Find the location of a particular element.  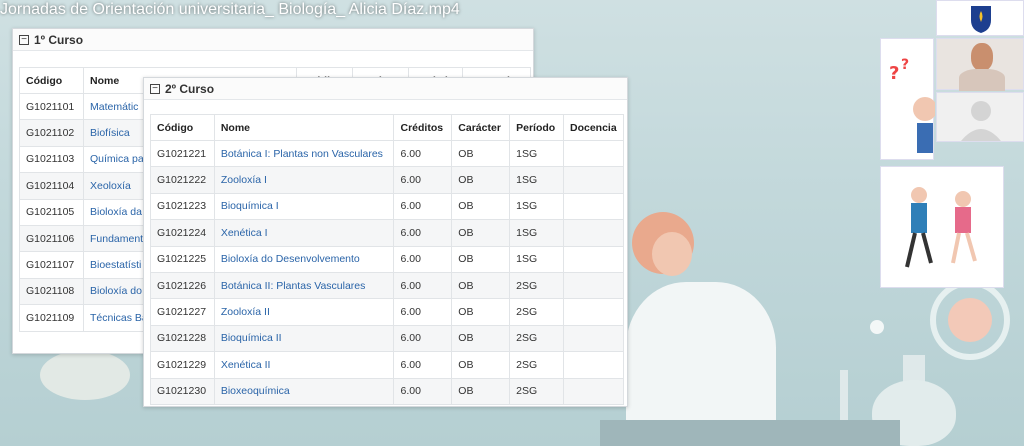

table-row: G1021222 Zooloxía I 6.00 OB 1SG is located at coordinates (387, 180).